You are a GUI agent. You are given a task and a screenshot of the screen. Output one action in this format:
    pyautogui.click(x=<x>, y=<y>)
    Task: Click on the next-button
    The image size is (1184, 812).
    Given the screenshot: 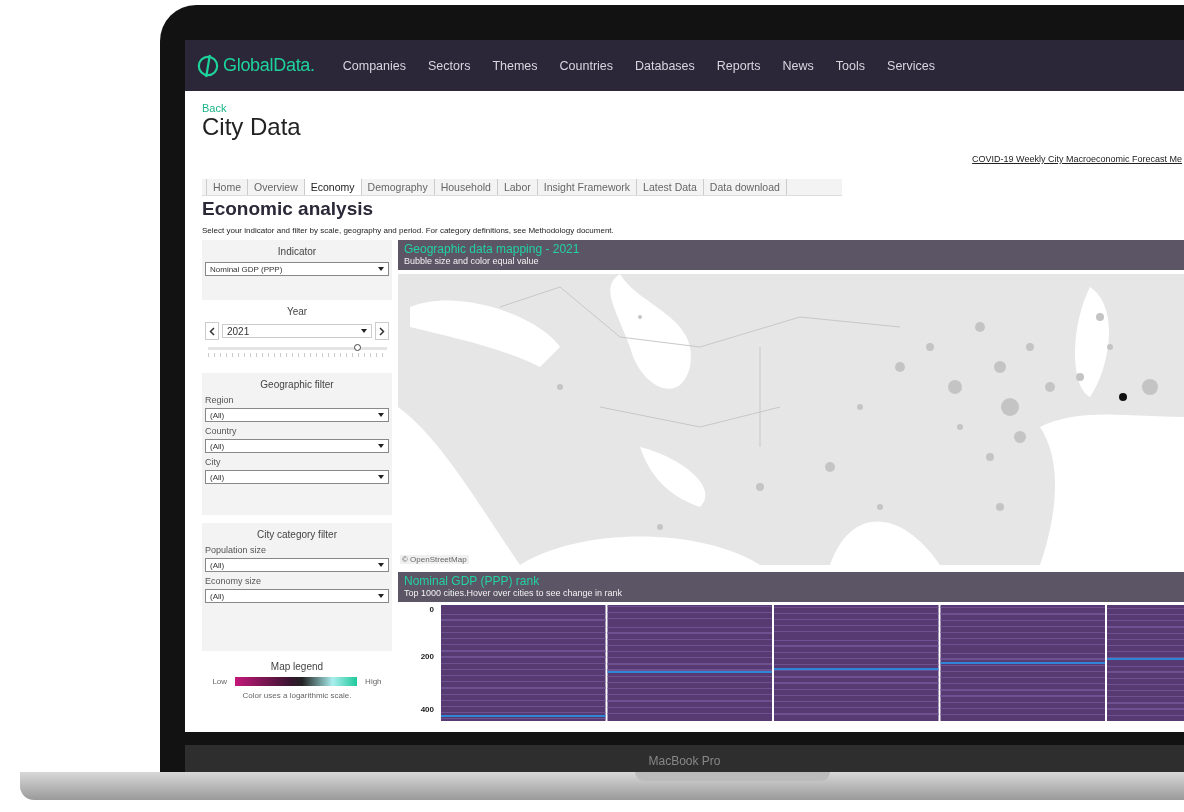 What is the action you would take?
    pyautogui.click(x=382, y=331)
    